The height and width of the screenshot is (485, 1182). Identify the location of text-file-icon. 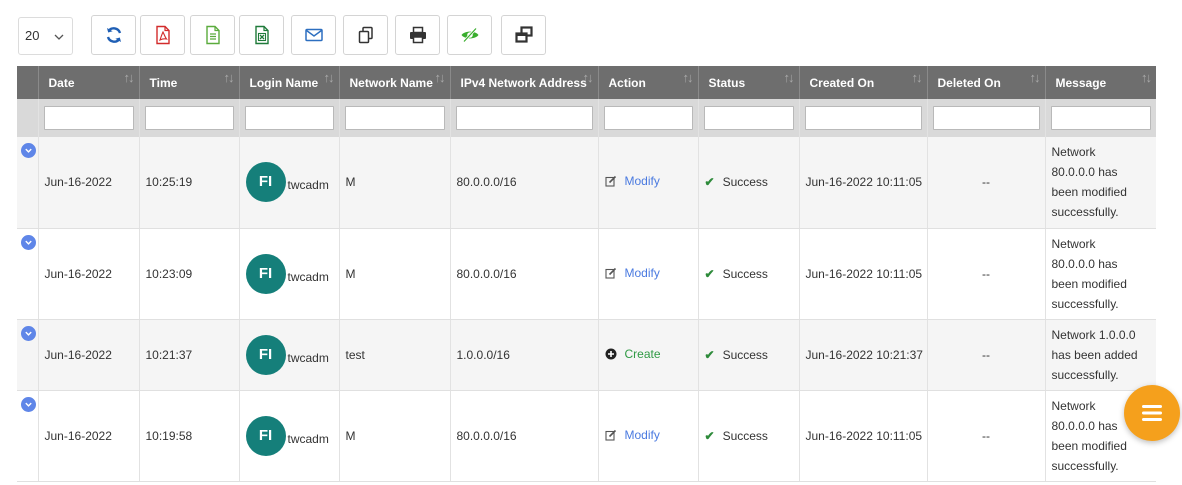
(212, 35).